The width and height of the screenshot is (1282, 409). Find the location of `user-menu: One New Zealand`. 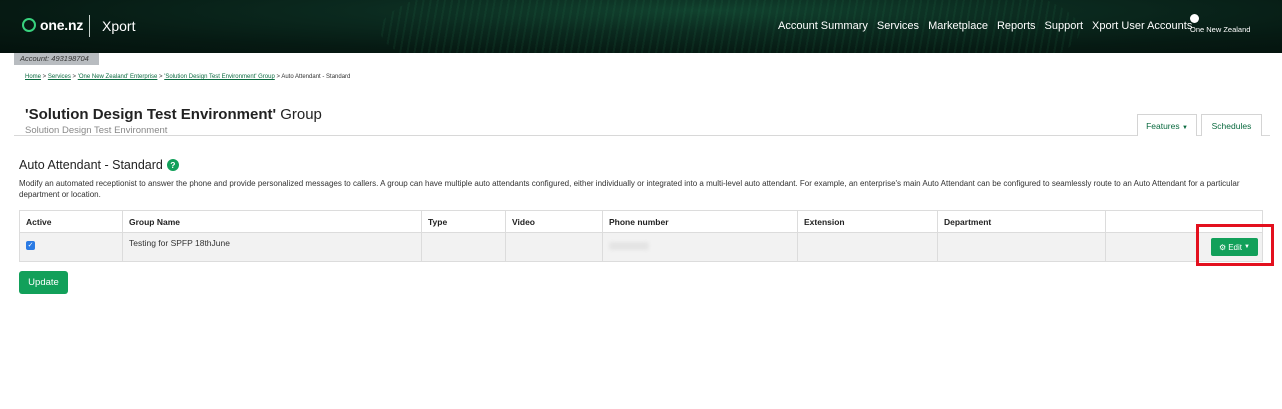

user-menu: One New Zealand is located at coordinates (1223, 24).